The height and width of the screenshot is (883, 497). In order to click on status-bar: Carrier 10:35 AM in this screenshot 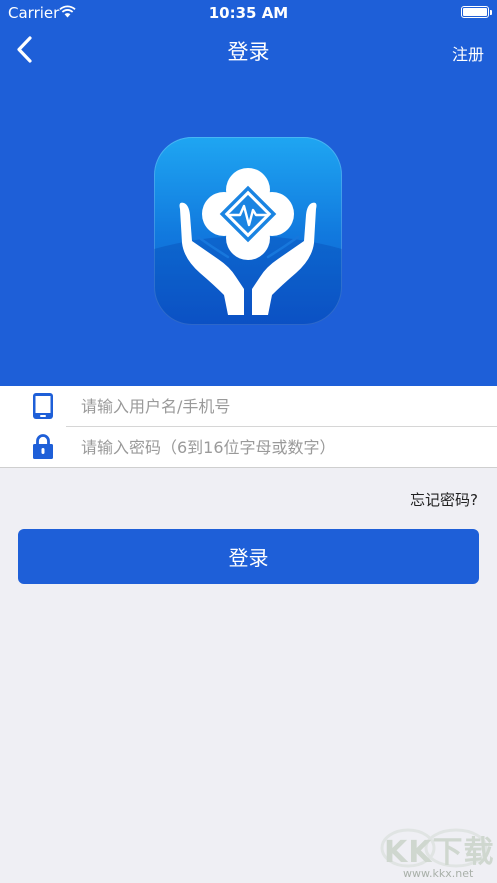, I will do `click(248, 13)`.